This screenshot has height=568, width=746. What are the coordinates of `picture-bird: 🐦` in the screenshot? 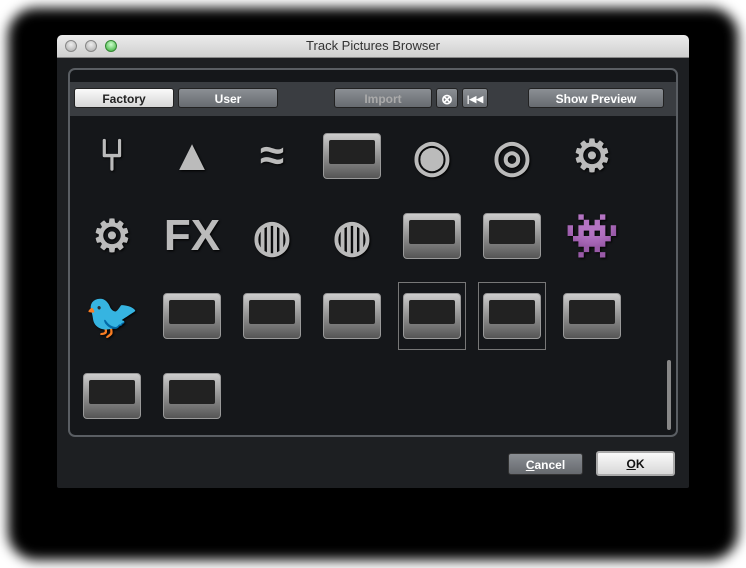 It's located at (112, 316).